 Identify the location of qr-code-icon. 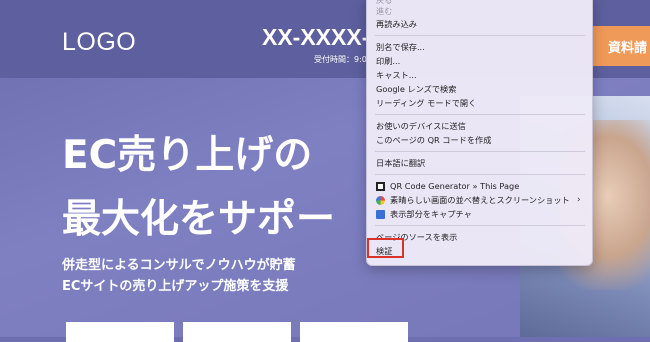
(380, 186).